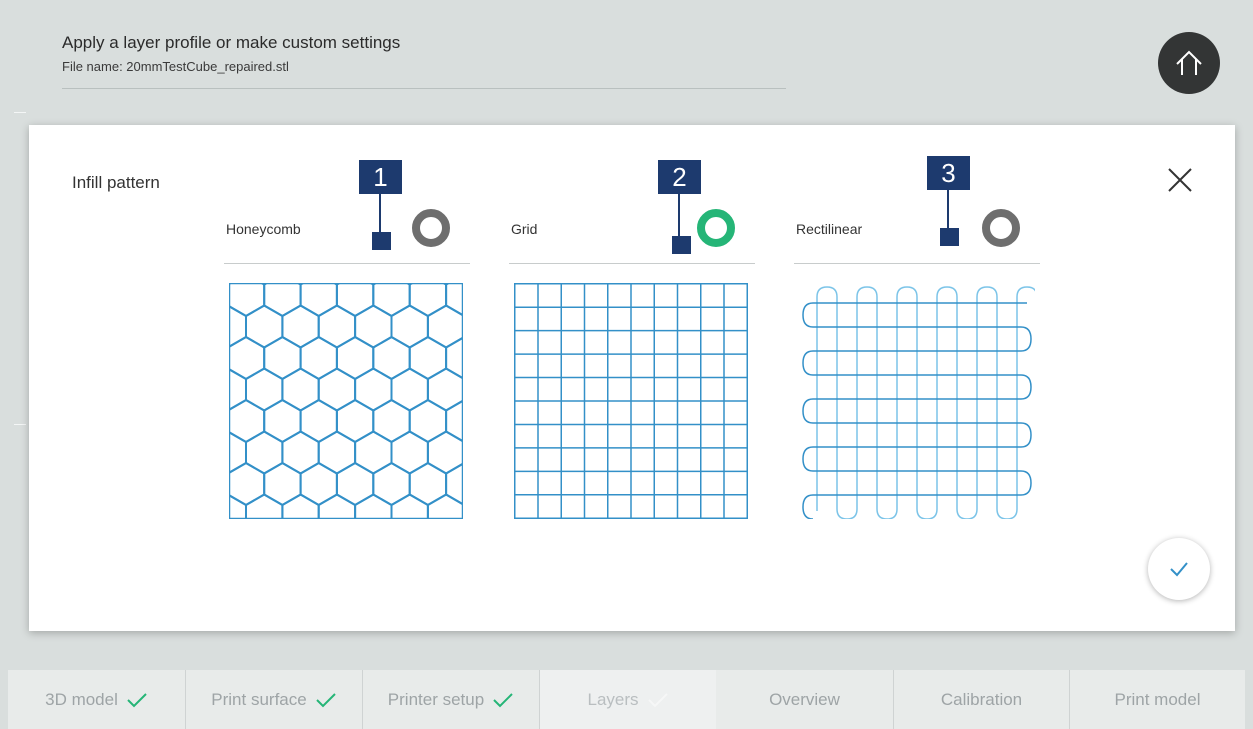 The width and height of the screenshot is (1253, 729). Describe the element at coordinates (632, 233) in the screenshot. I see `option-header: Grid` at that location.